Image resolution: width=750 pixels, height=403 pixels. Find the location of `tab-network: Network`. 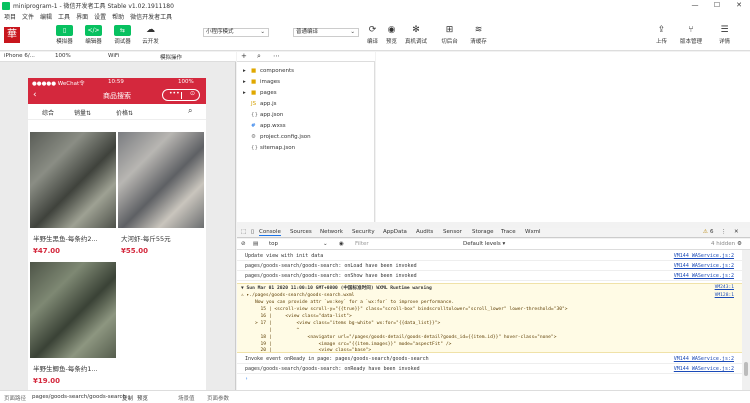

tab-network: Network is located at coordinates (331, 232).